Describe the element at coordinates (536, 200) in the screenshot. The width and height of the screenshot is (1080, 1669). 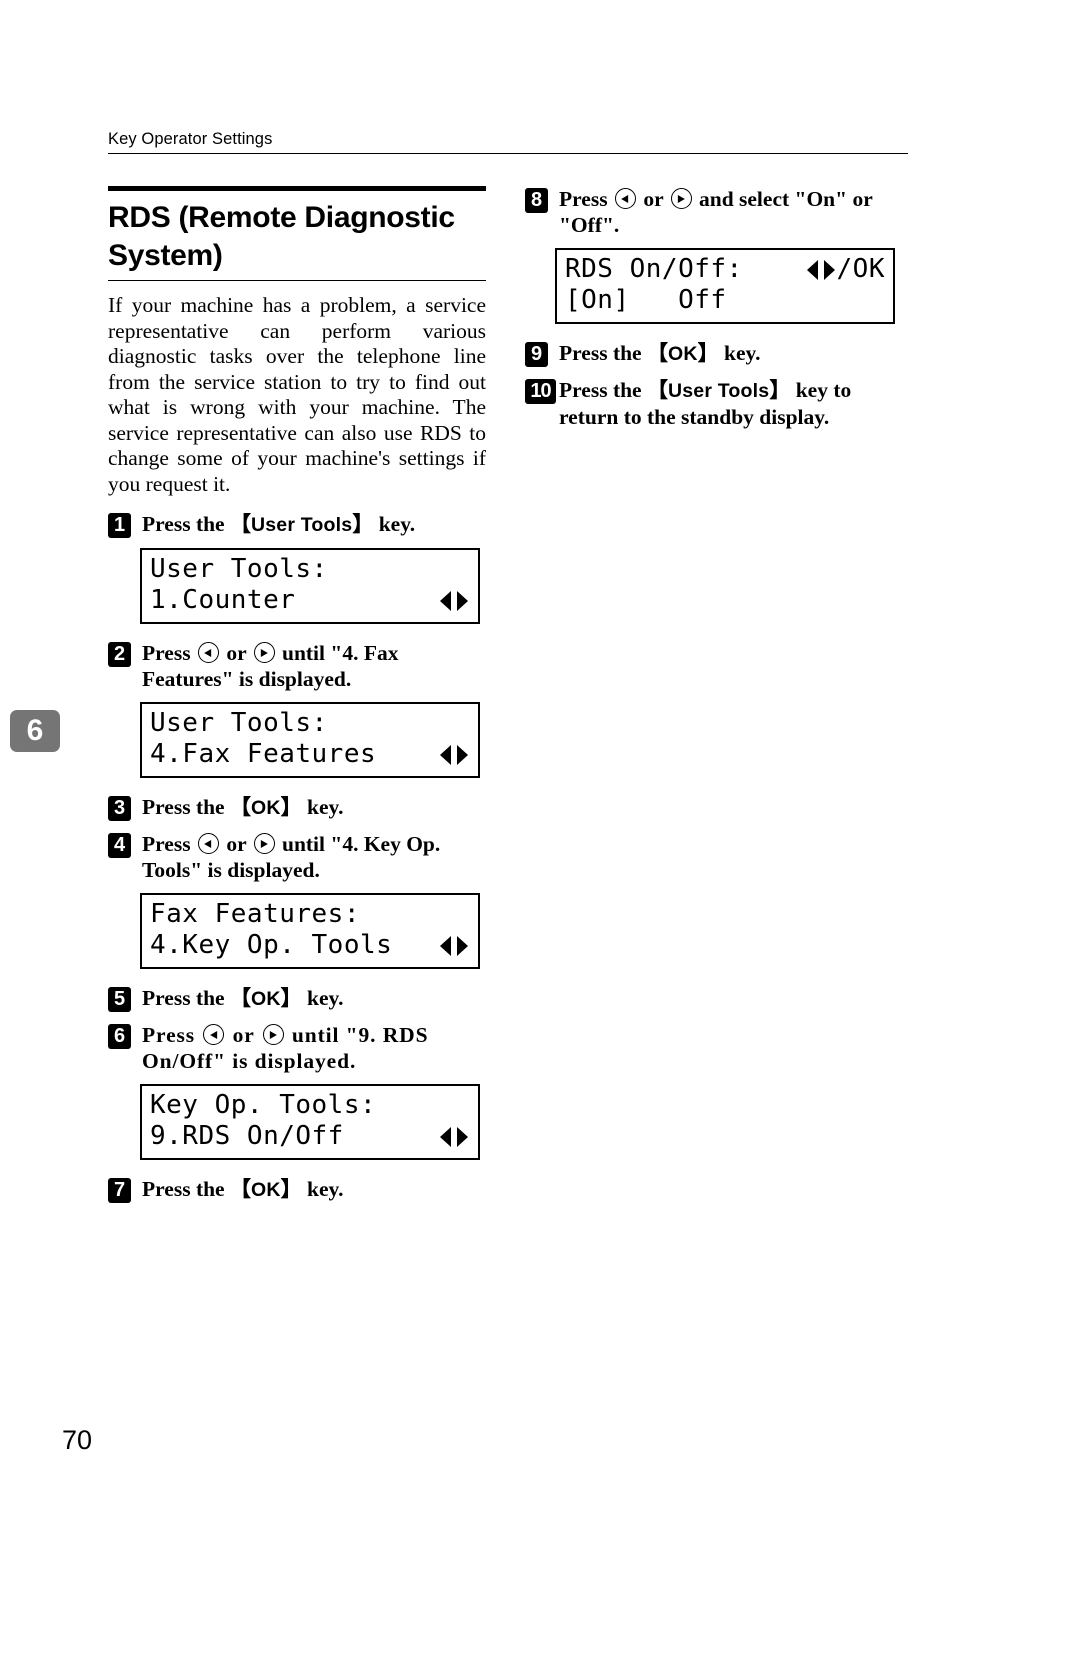
I see `step-number-8: 8` at that location.